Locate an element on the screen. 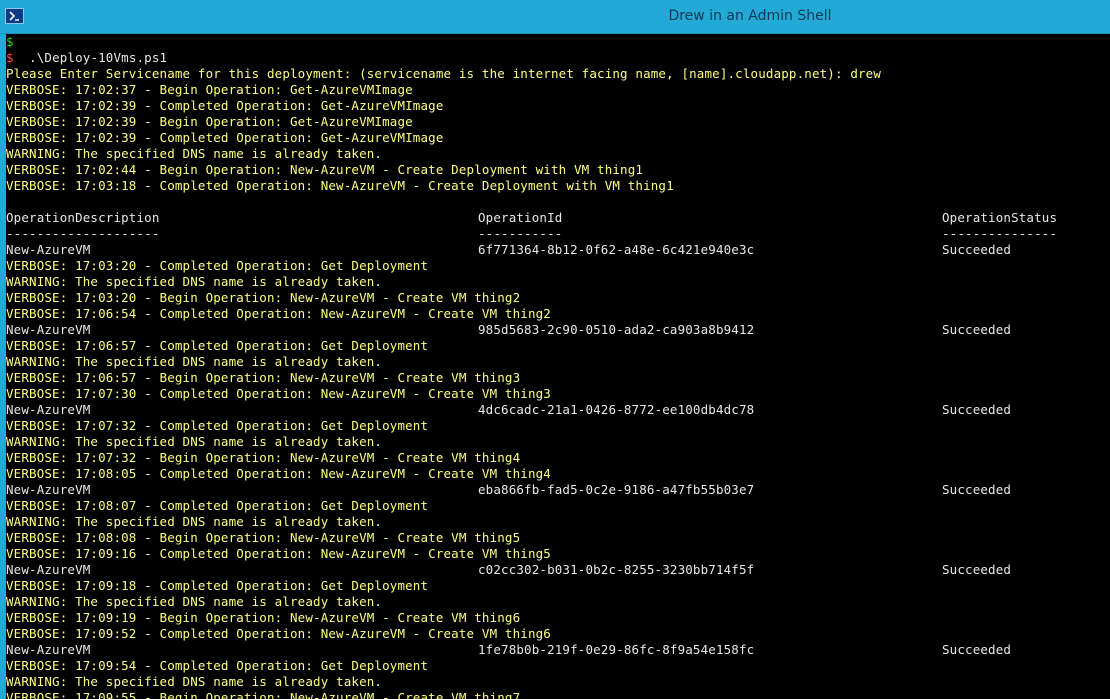  operation-id: 985d5683-2c90-0510-ada2-ca903a8b9412 is located at coordinates (616, 329).